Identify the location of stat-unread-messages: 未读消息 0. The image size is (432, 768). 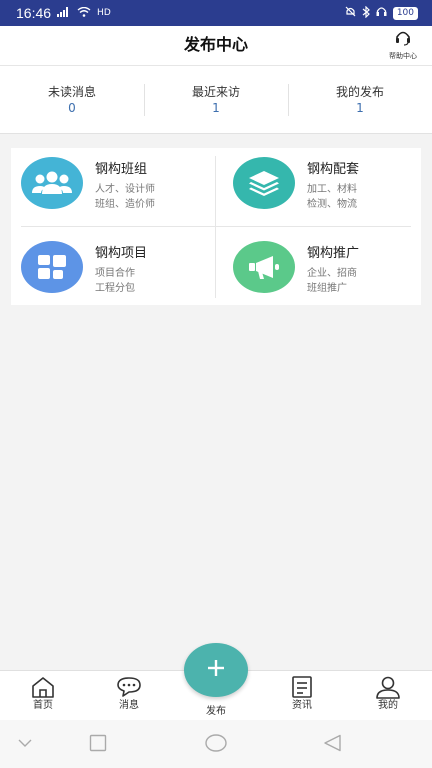
(72, 100).